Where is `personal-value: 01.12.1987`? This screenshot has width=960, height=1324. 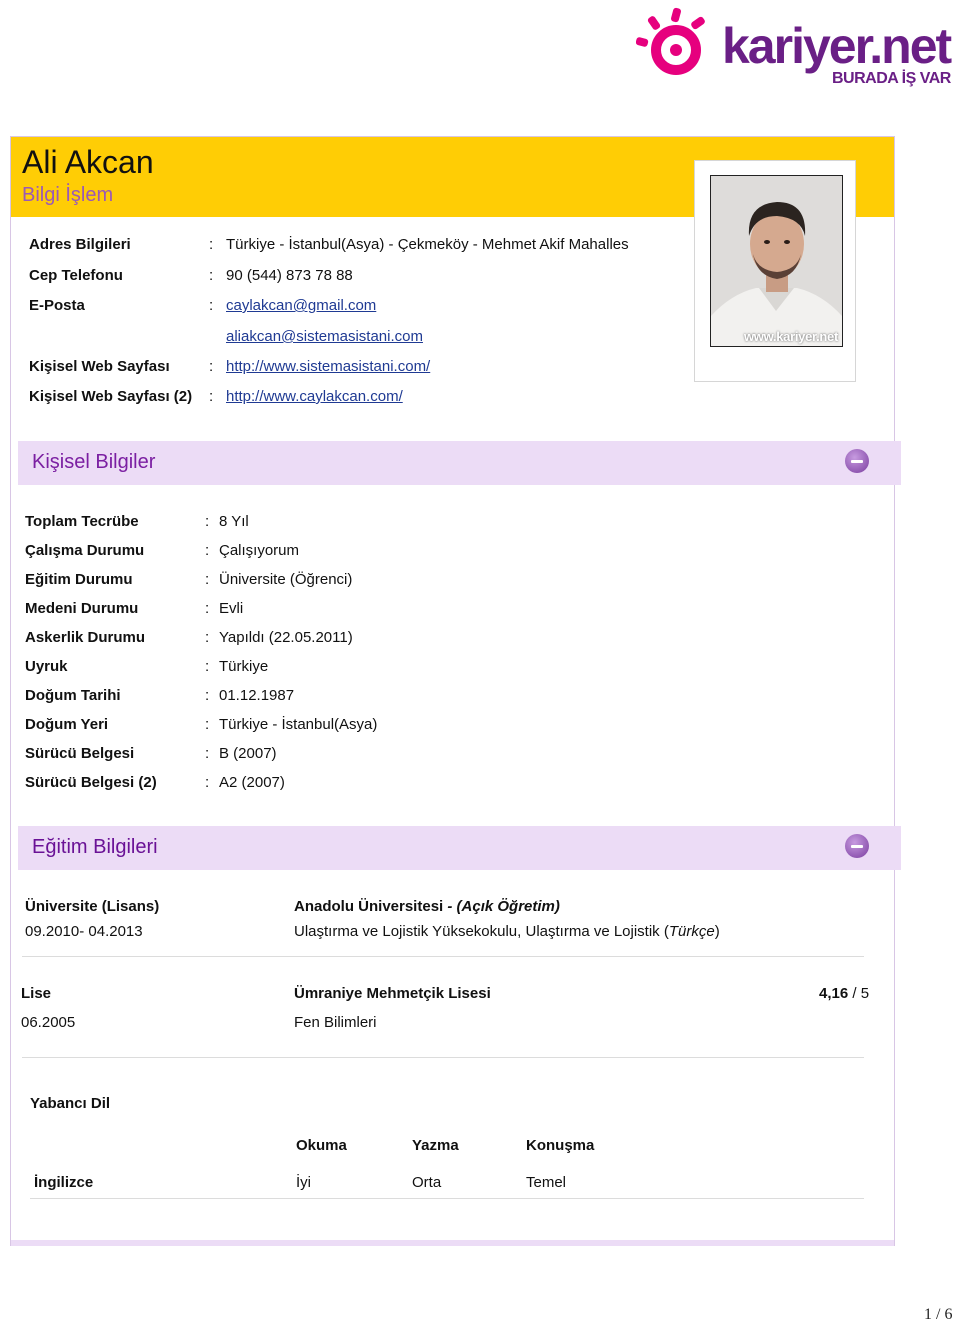
personal-value: 01.12.1987 is located at coordinates (257, 695).